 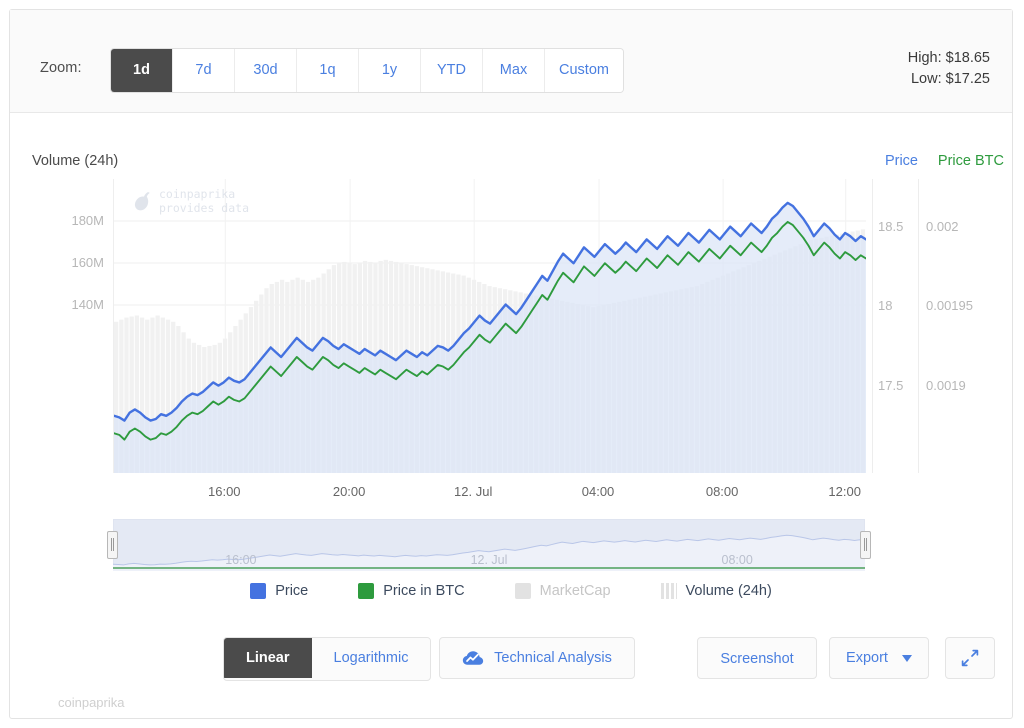 What do you see at coordinates (598, 491) in the screenshot?
I see `x-tick-0400: 04:00` at bounding box center [598, 491].